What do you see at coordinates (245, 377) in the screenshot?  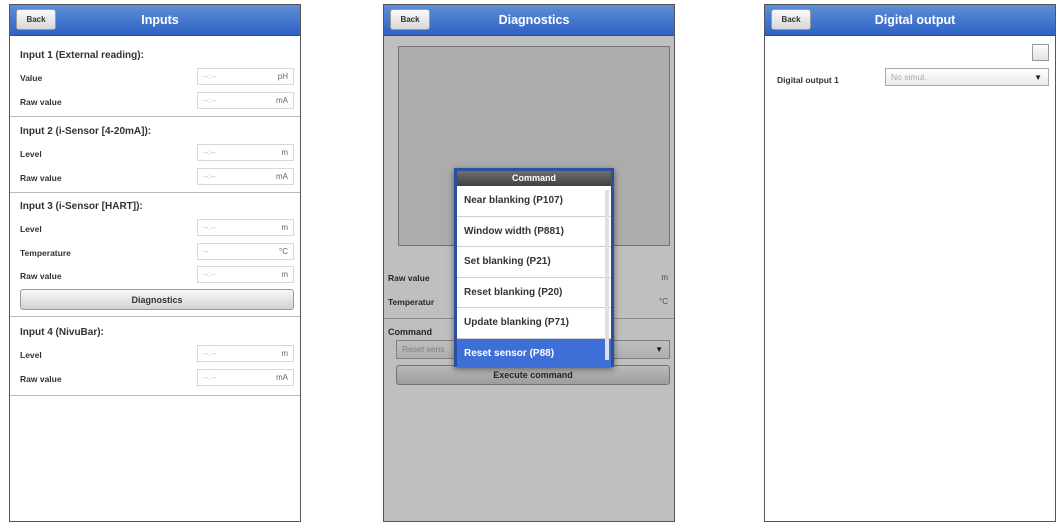 I see `input-4-raw-value-field: --:-- mA` at bounding box center [245, 377].